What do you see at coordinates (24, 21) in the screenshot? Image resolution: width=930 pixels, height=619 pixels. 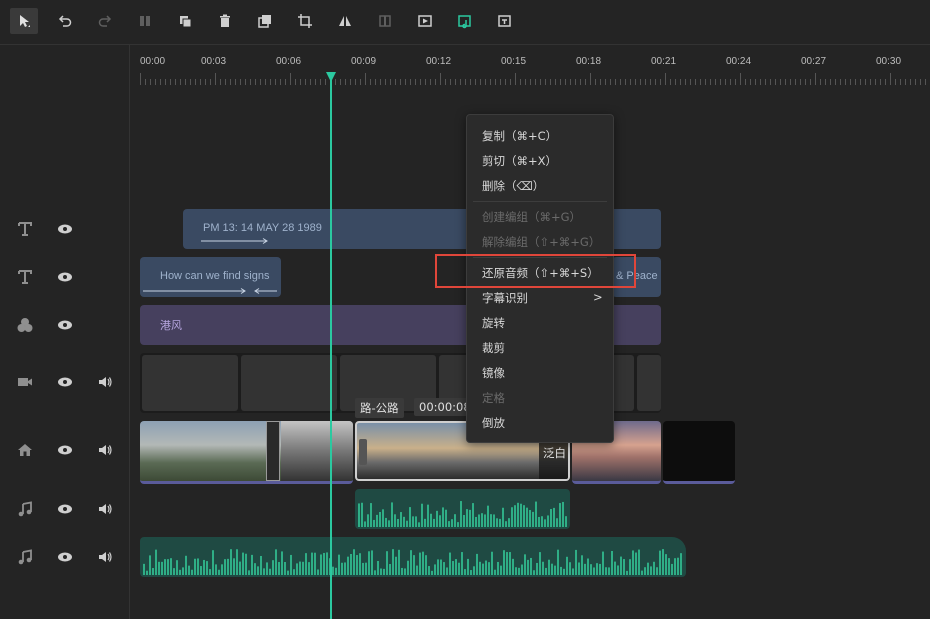 I see `select-tool-button` at bounding box center [24, 21].